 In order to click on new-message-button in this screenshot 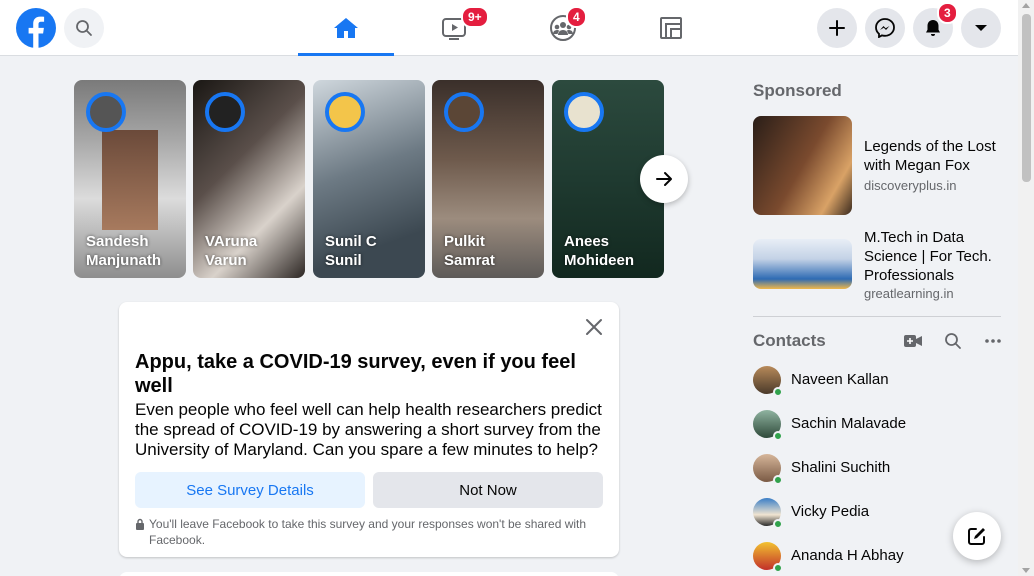, I will do `click(977, 536)`.